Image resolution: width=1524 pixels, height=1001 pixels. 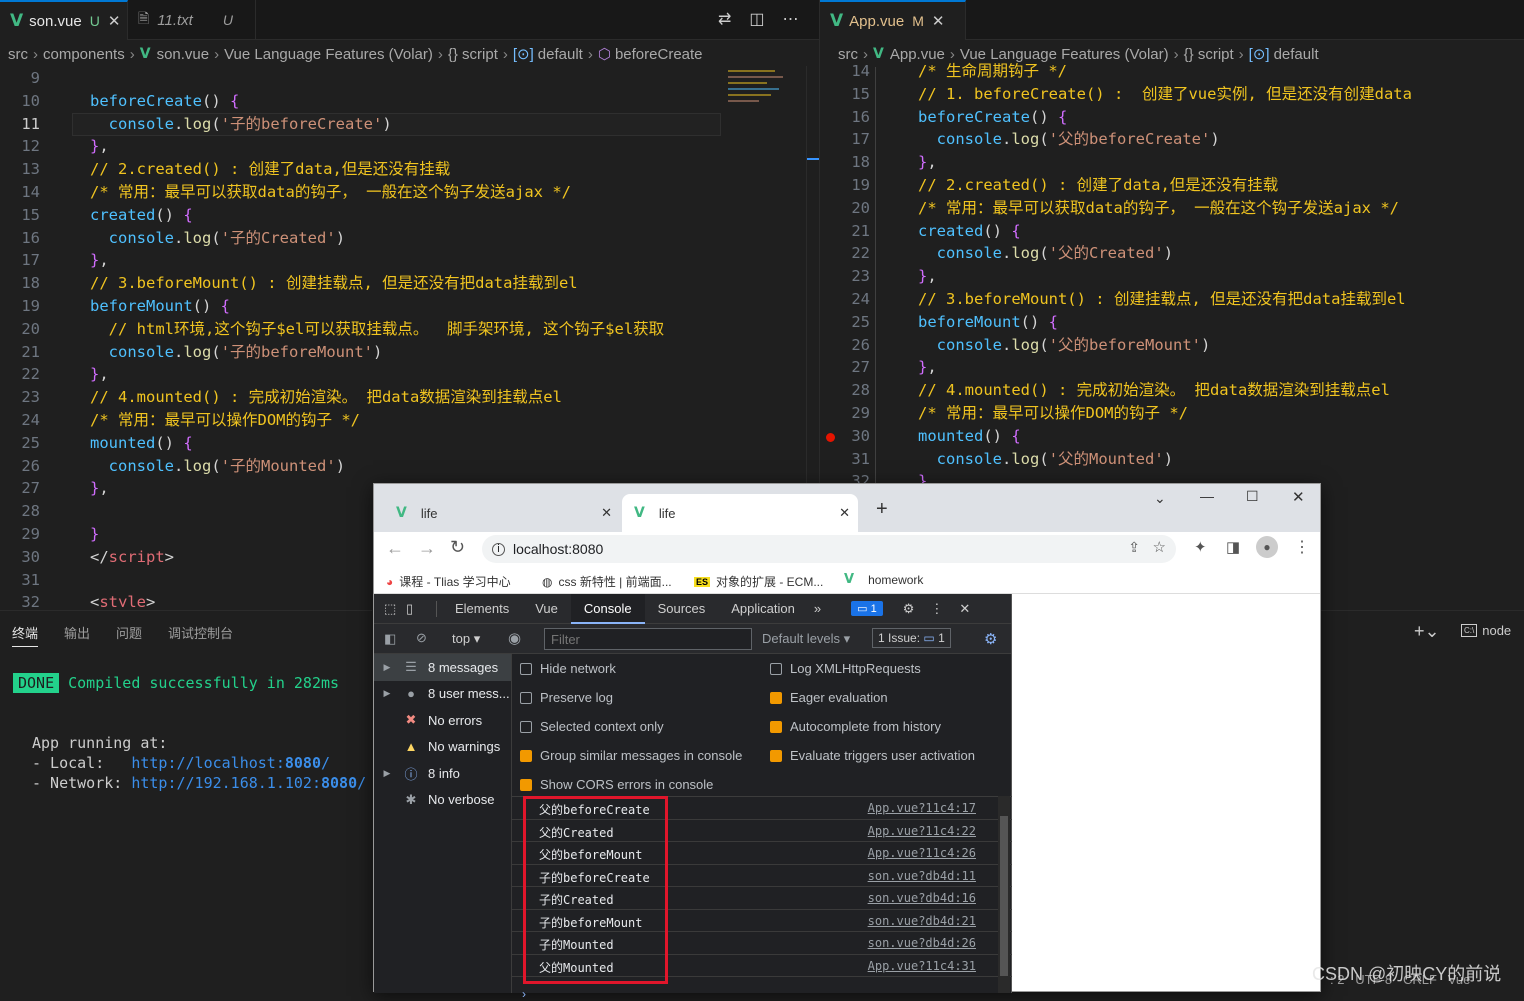 What do you see at coordinates (524, 994) in the screenshot?
I see `console-prompt-icon: ›` at bounding box center [524, 994].